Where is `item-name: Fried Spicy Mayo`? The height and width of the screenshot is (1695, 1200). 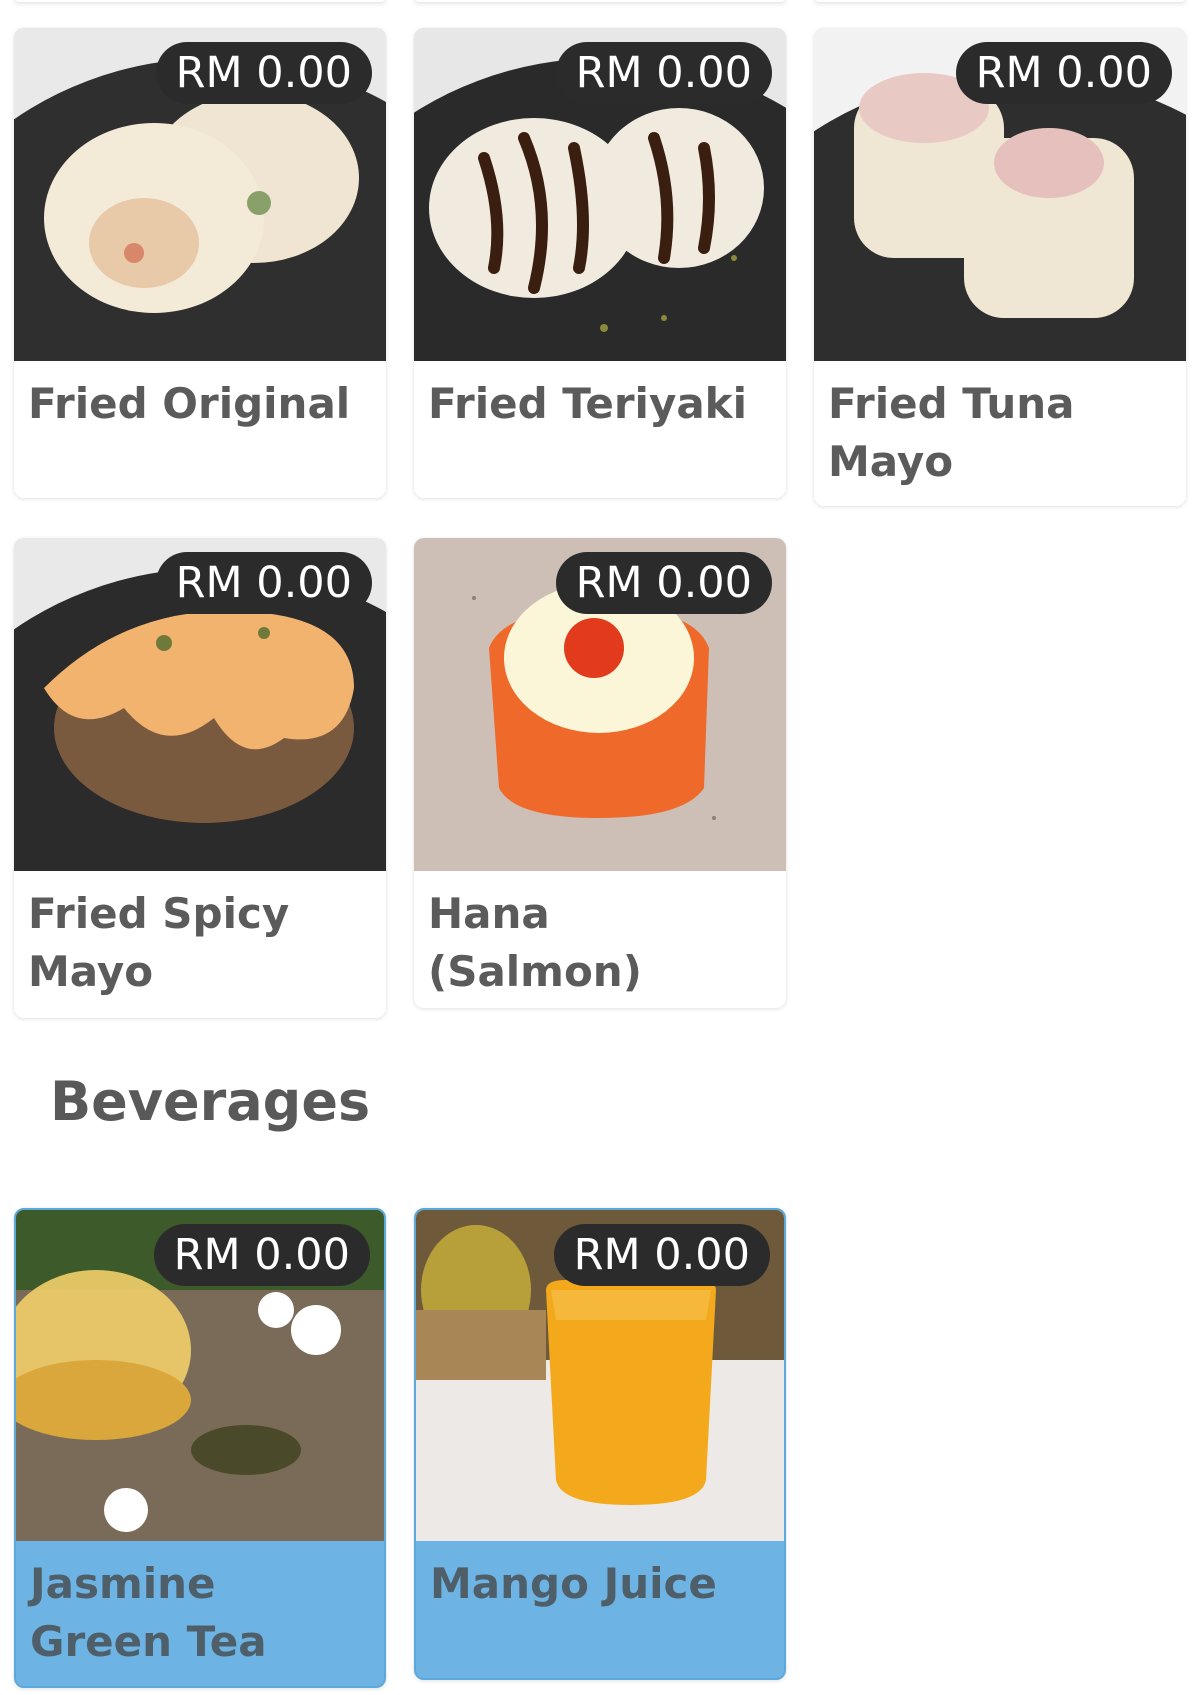 item-name: Fried Spicy Mayo is located at coordinates (159, 942).